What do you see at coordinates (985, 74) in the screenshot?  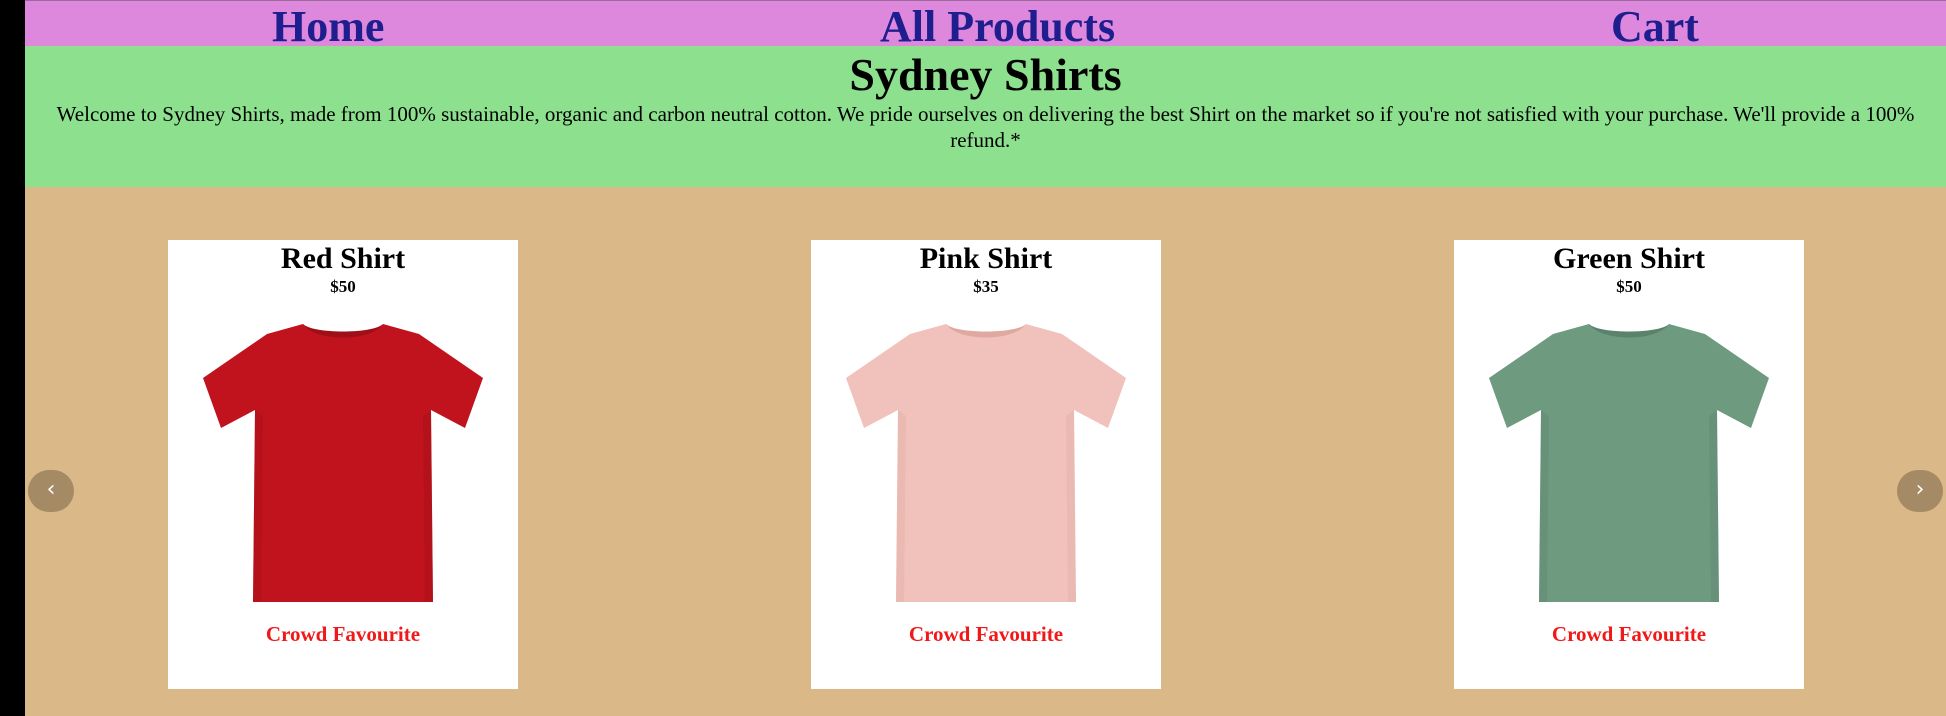 I see `page-title: Sydney Shirts` at bounding box center [985, 74].